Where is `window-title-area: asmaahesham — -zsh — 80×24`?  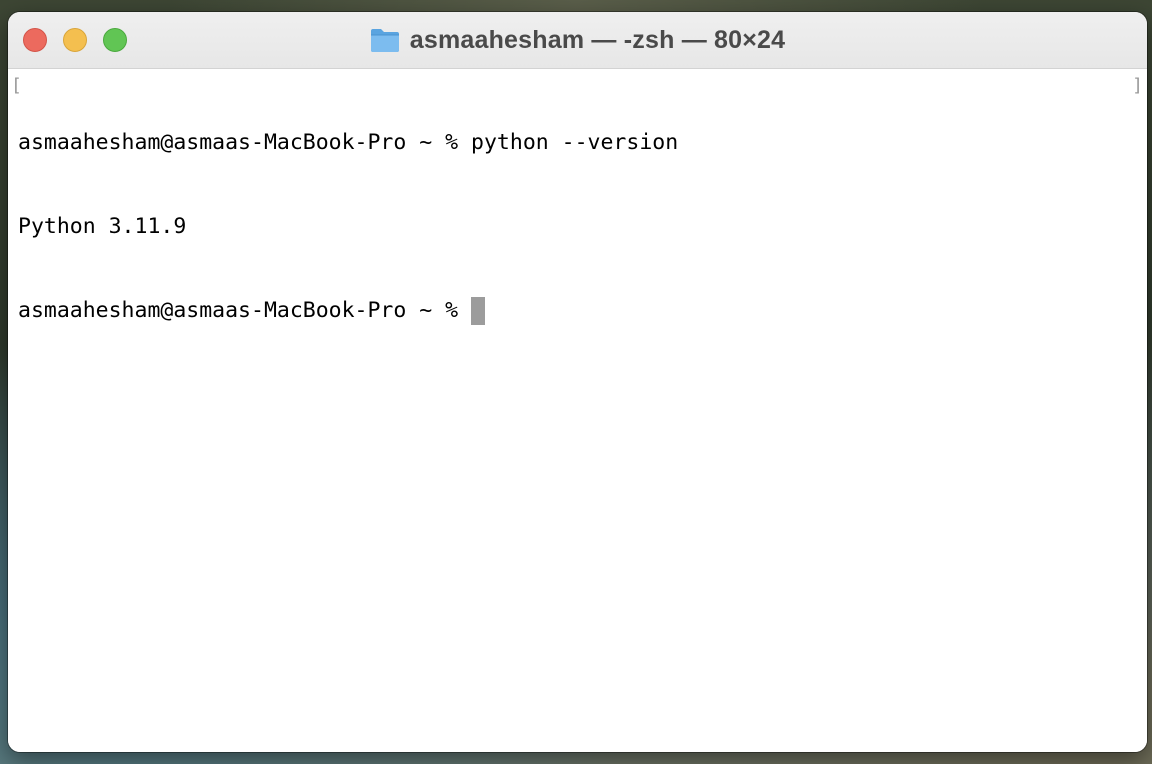
window-title-area: asmaahesham — -zsh — 80×24 is located at coordinates (577, 40).